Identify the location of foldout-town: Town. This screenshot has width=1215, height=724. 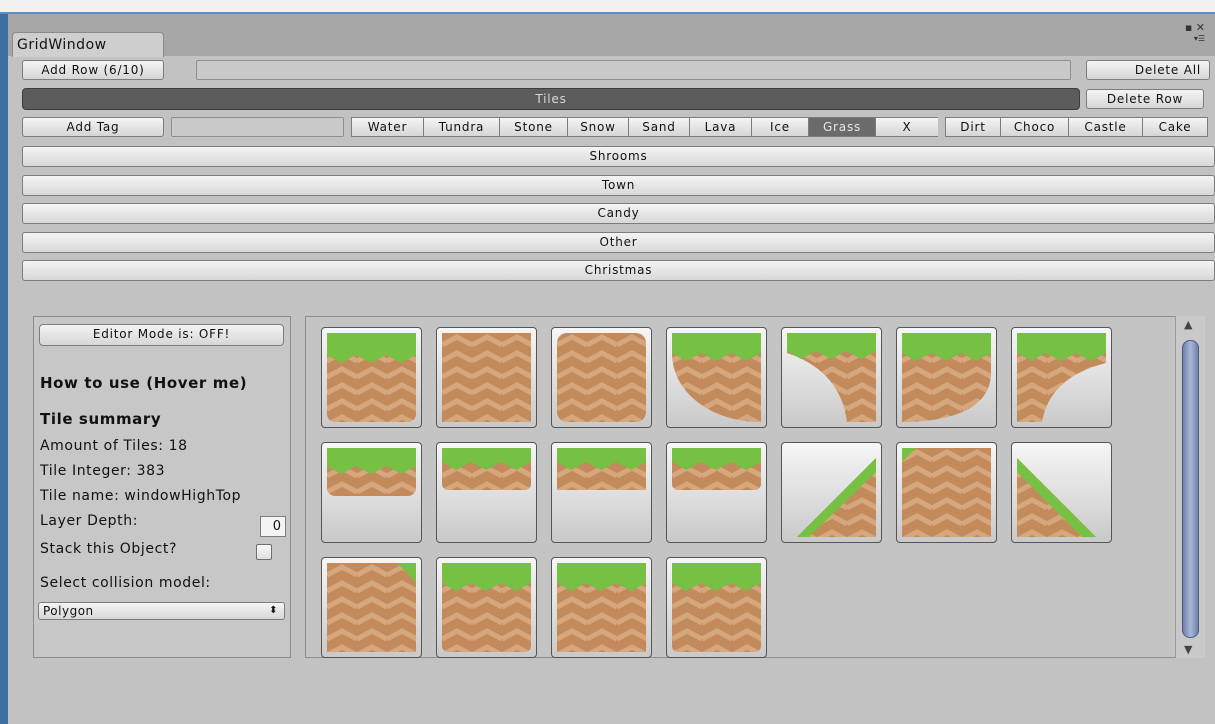
(618, 185).